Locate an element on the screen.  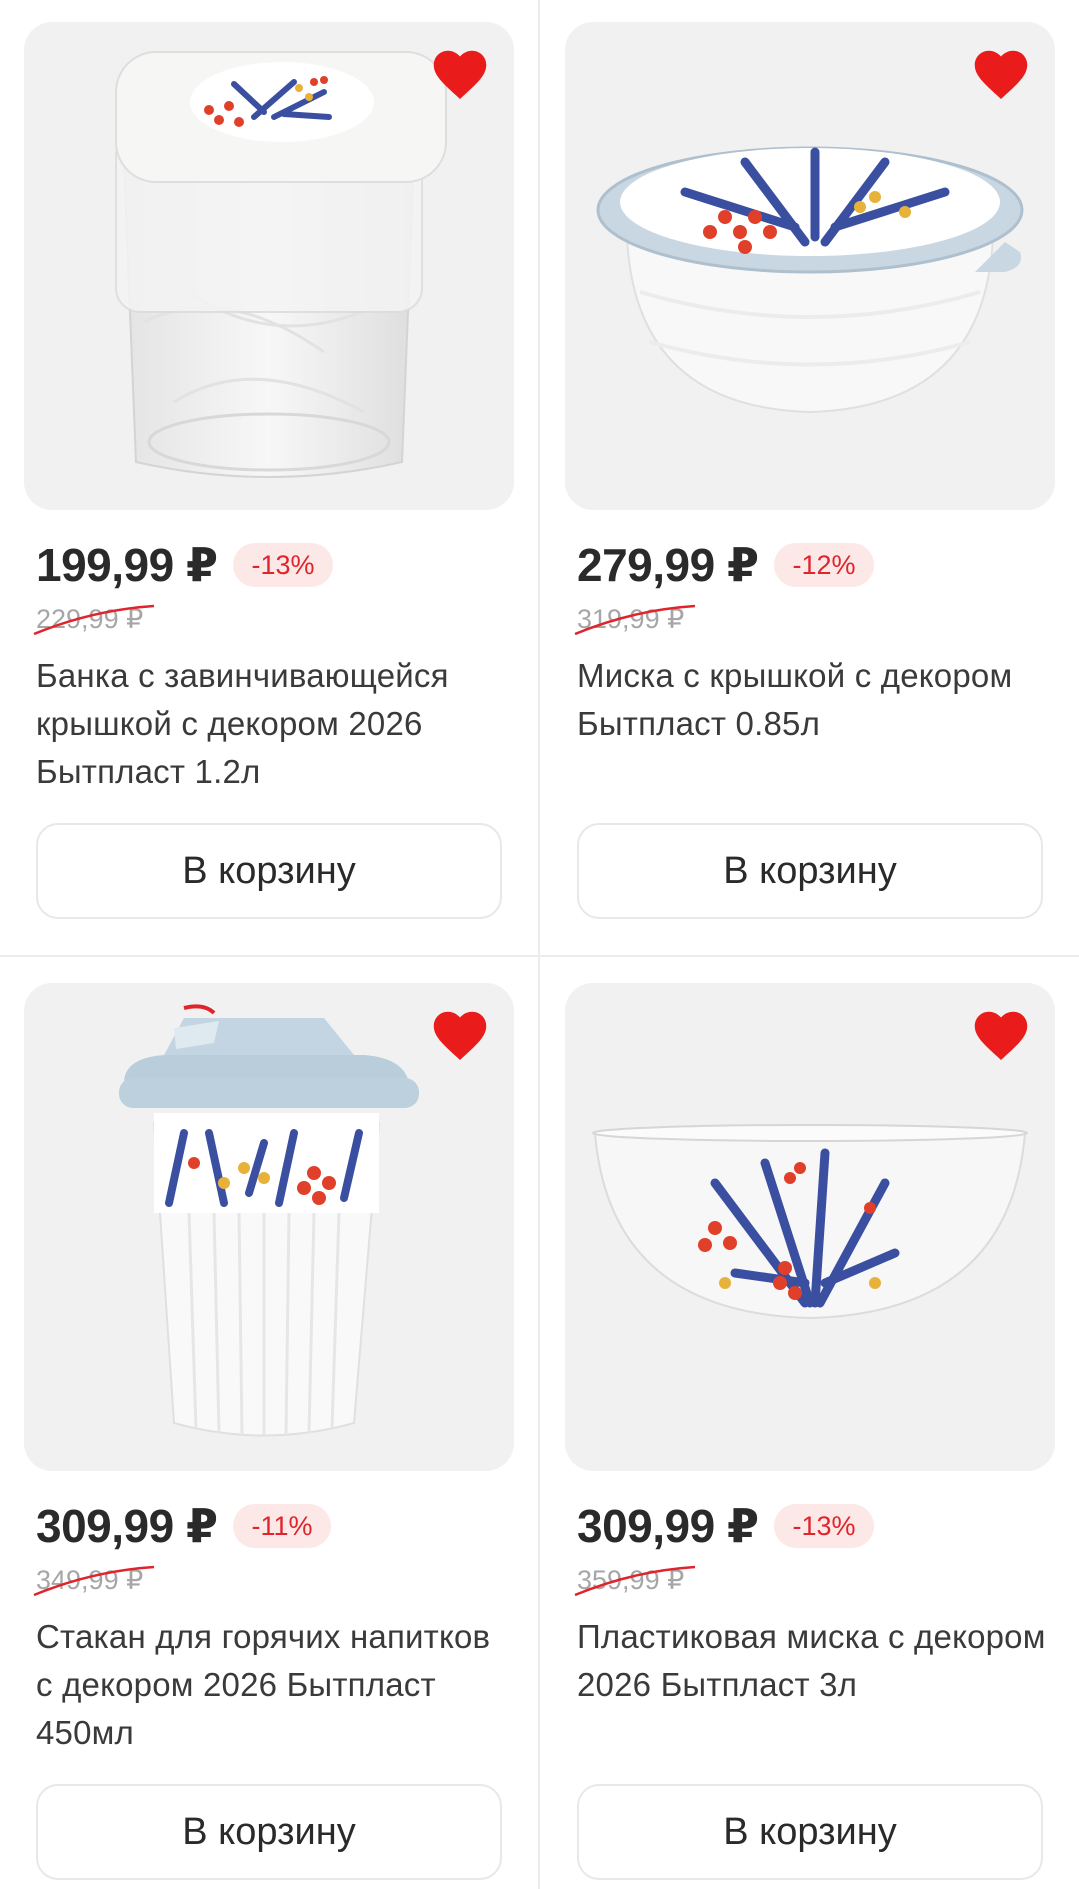
old-price-value: 319,99 ₽ is located at coordinates (631, 619).